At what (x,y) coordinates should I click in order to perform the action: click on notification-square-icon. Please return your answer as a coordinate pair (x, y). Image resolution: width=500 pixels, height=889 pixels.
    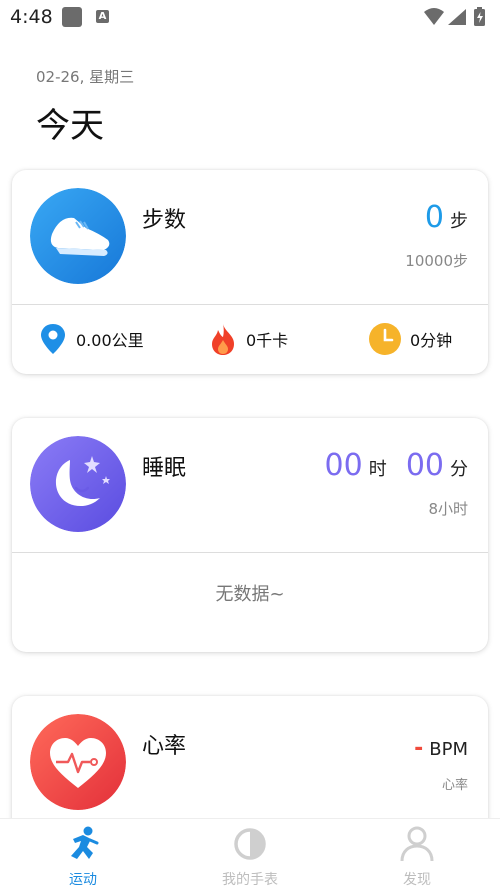
    Looking at the image, I should click on (72, 17).